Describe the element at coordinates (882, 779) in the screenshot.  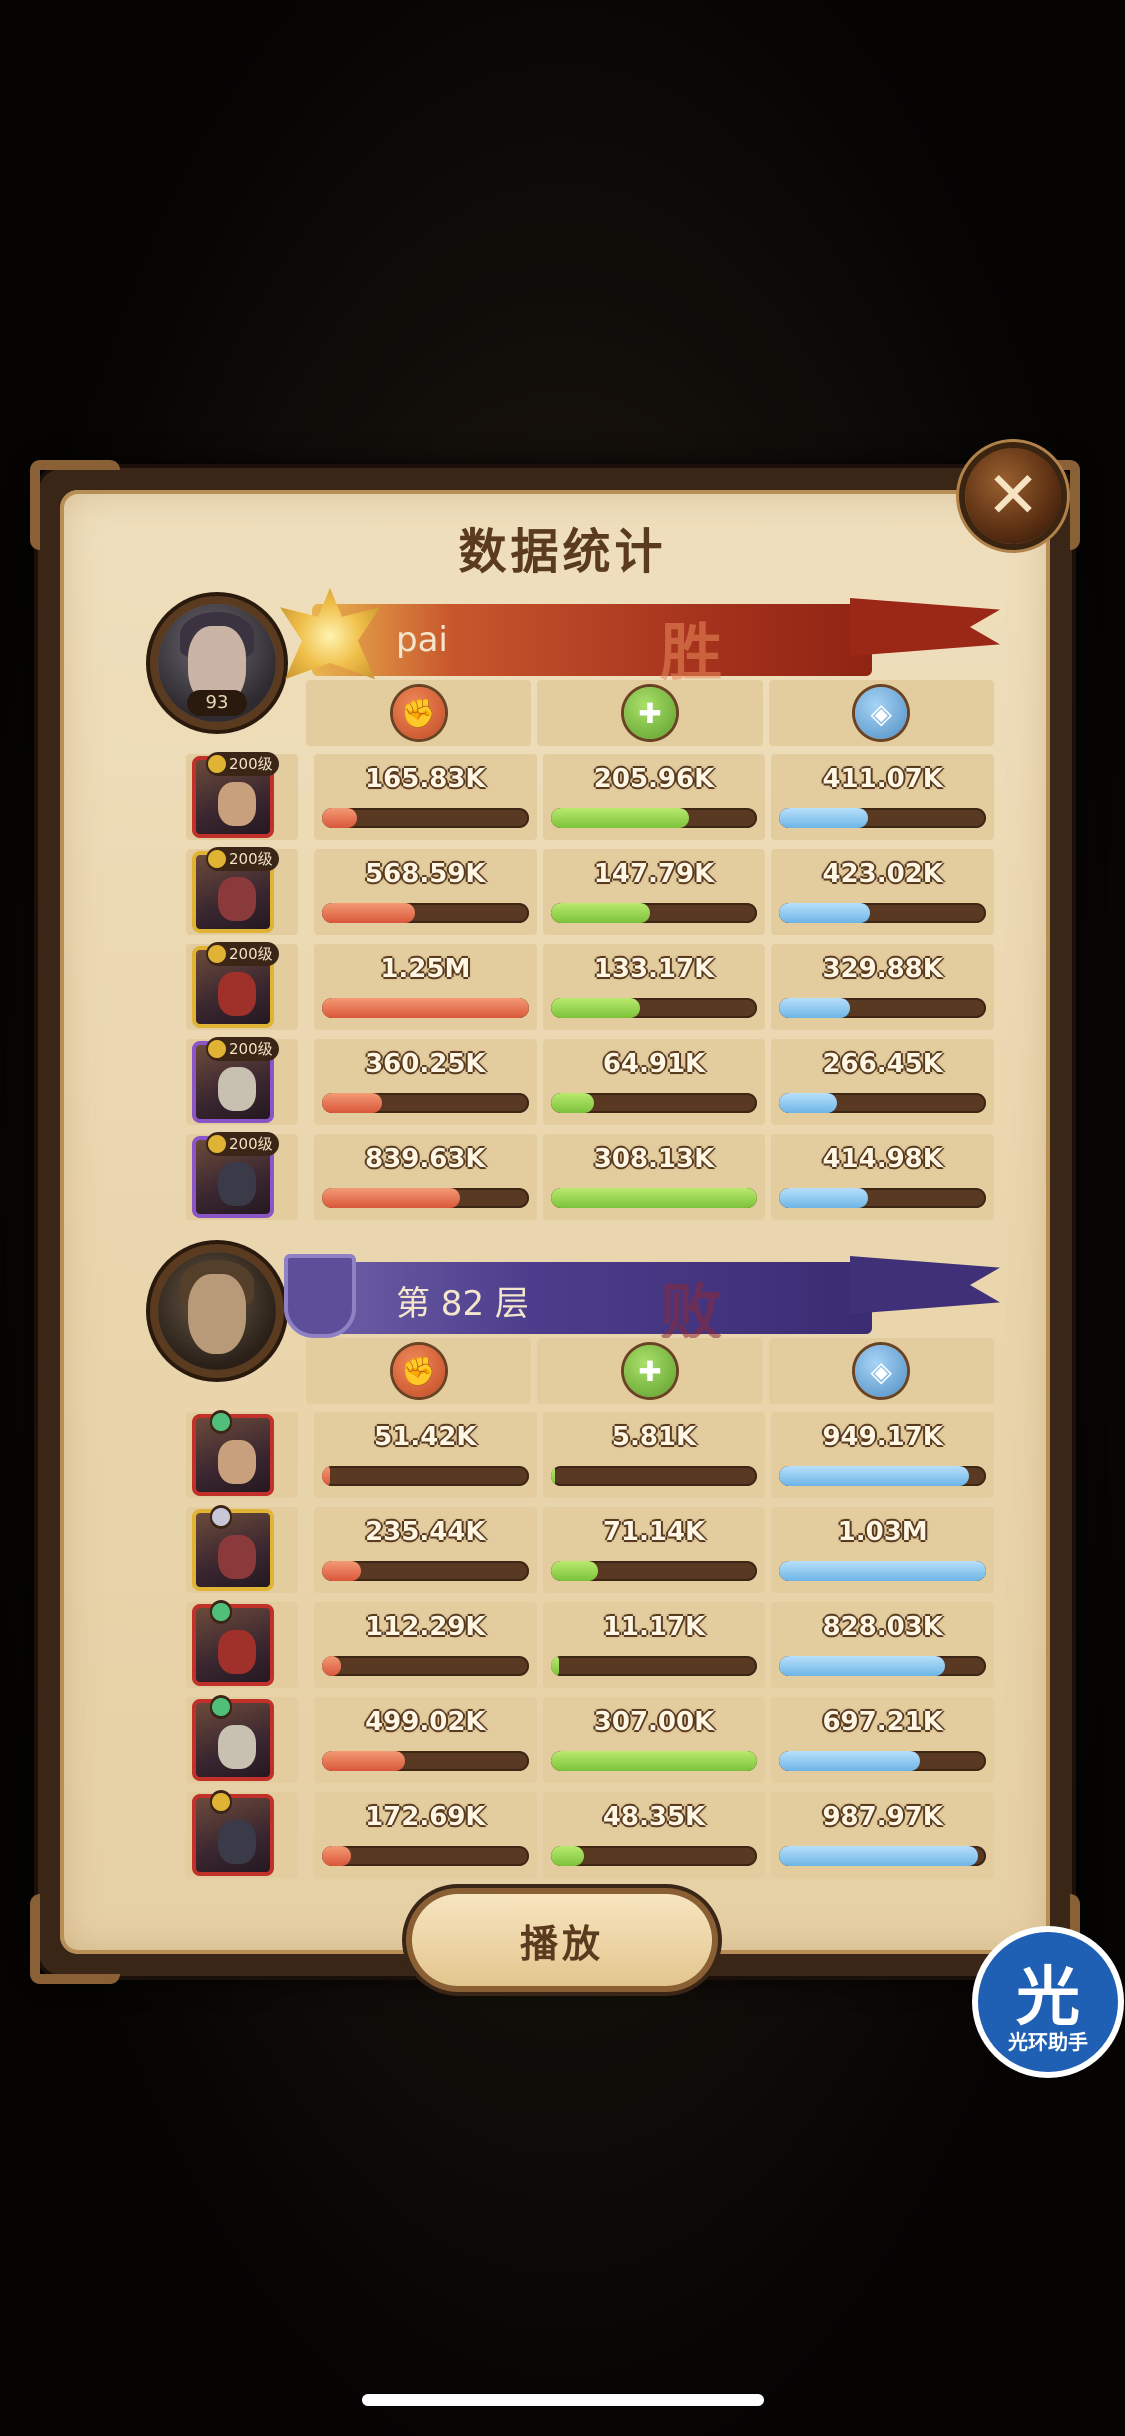
I see `defense-value: 411.07K` at that location.